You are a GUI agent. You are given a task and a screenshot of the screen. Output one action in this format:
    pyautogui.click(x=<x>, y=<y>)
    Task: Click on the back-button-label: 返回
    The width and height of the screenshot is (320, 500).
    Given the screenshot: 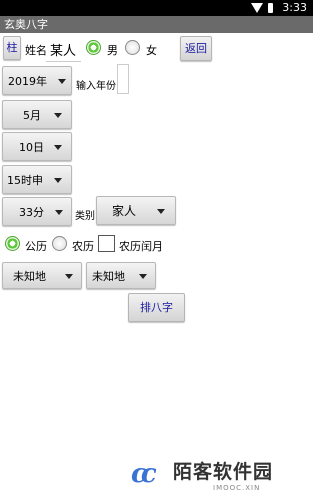 What is the action you would take?
    pyautogui.click(x=196, y=48)
    